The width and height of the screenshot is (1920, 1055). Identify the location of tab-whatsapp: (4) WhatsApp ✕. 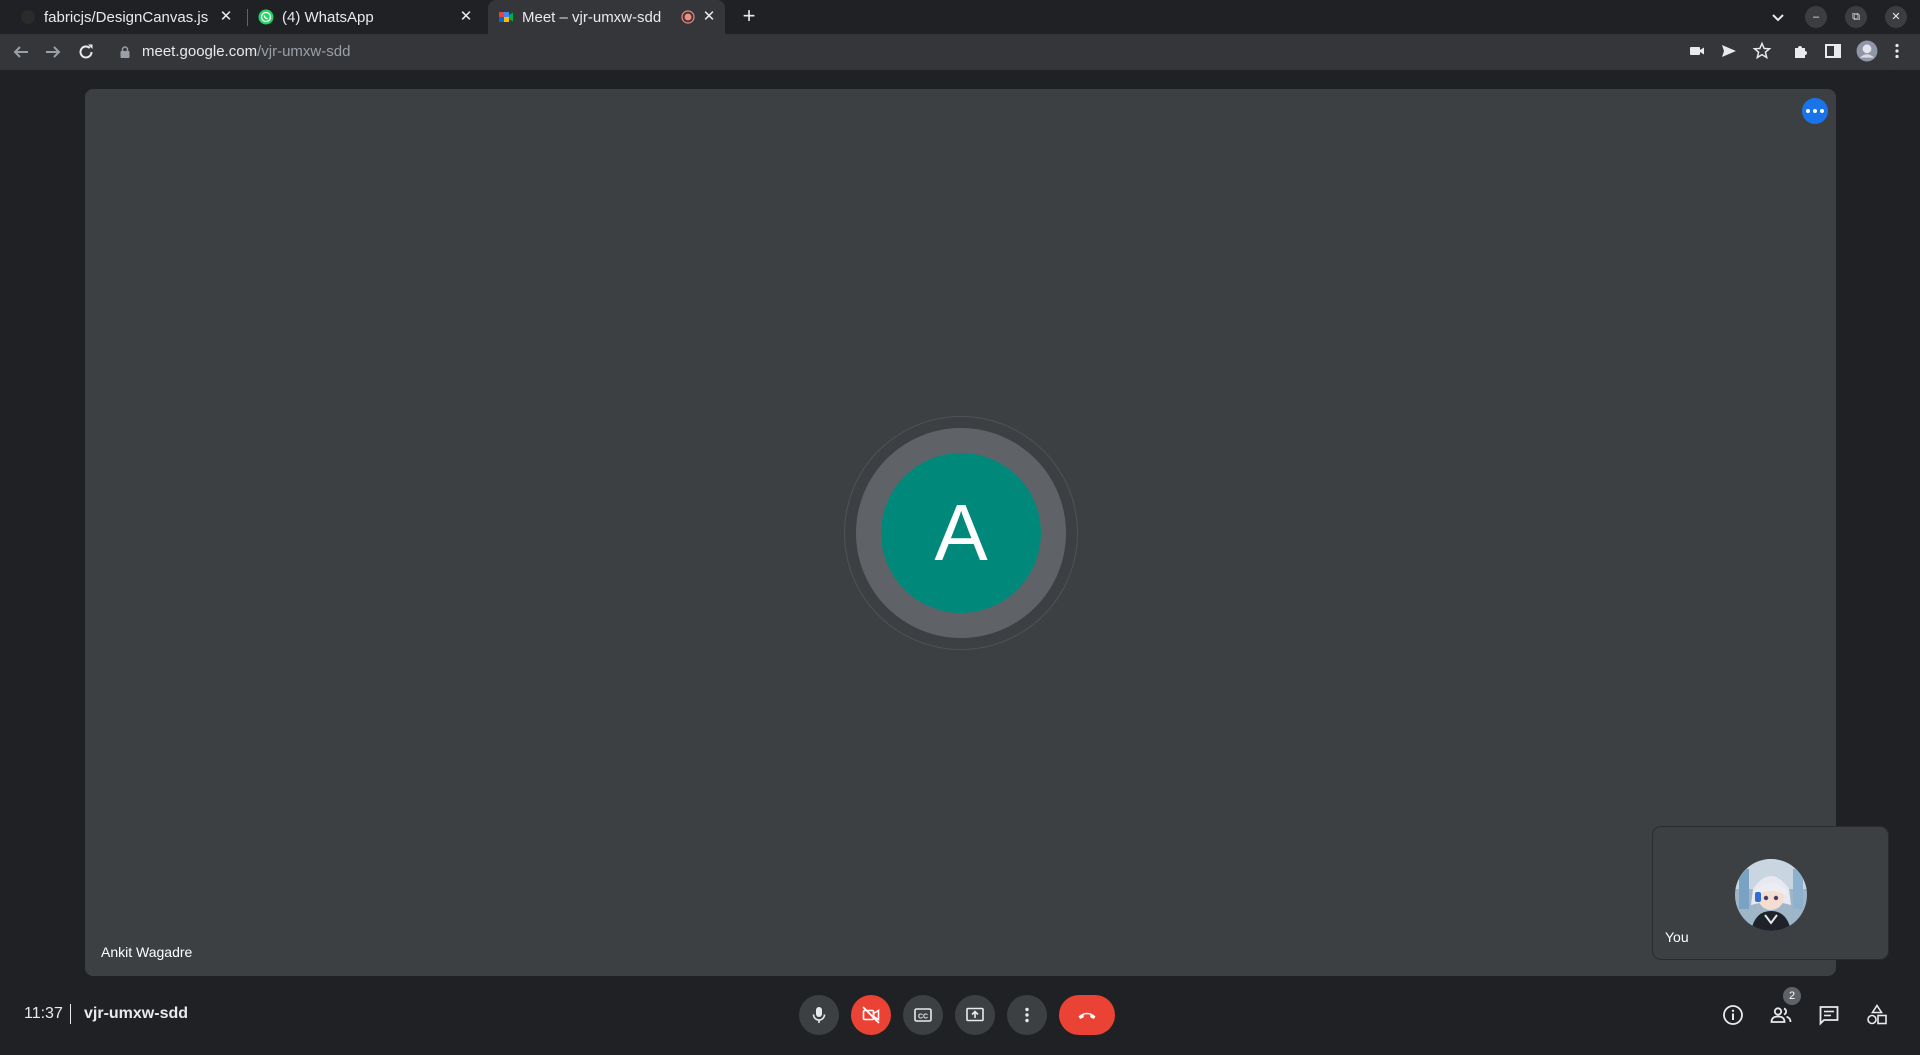
(370, 17).